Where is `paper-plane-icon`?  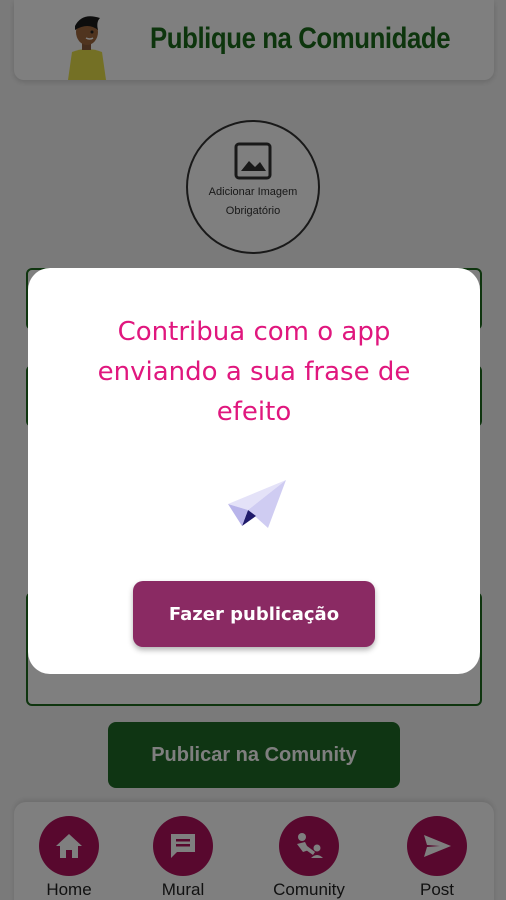
paper-plane-icon is located at coordinates (257, 504).